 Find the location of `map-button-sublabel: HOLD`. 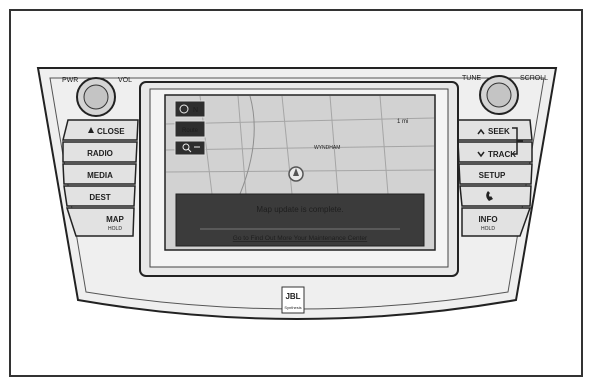

map-button-sublabel: HOLD is located at coordinates (115, 229).